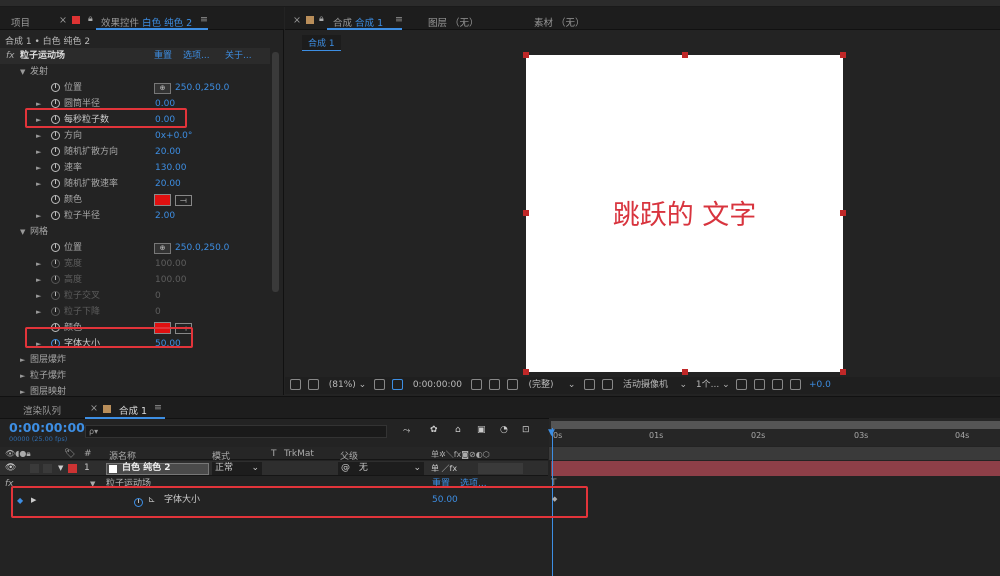 This screenshot has width=1000, height=576. I want to click on timeline-icon, so click(760, 384).